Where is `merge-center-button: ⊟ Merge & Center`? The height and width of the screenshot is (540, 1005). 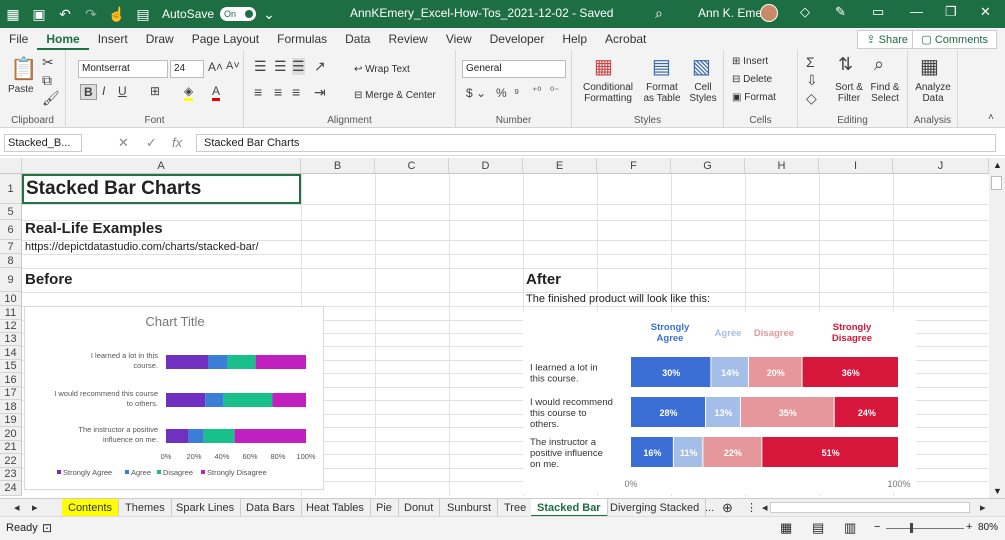 merge-center-button: ⊟ Merge & Center is located at coordinates (395, 95).